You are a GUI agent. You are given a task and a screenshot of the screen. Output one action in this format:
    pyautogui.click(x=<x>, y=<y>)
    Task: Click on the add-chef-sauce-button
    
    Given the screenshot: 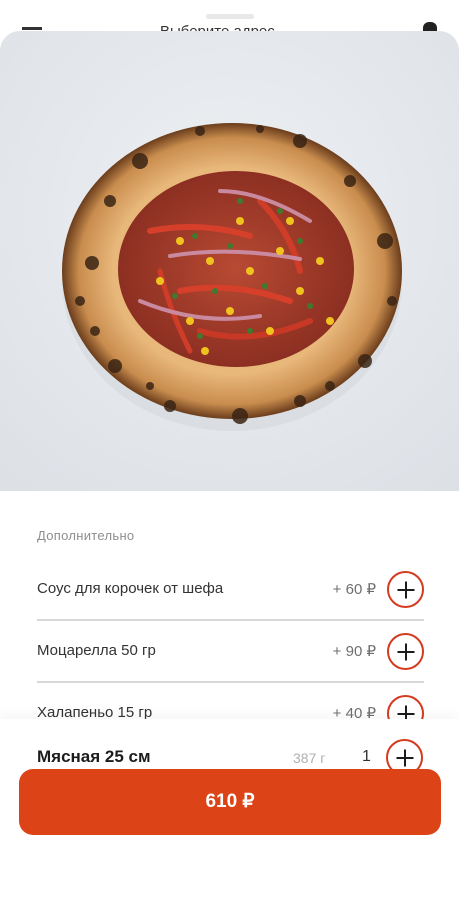 What is the action you would take?
    pyautogui.click(x=405, y=589)
    